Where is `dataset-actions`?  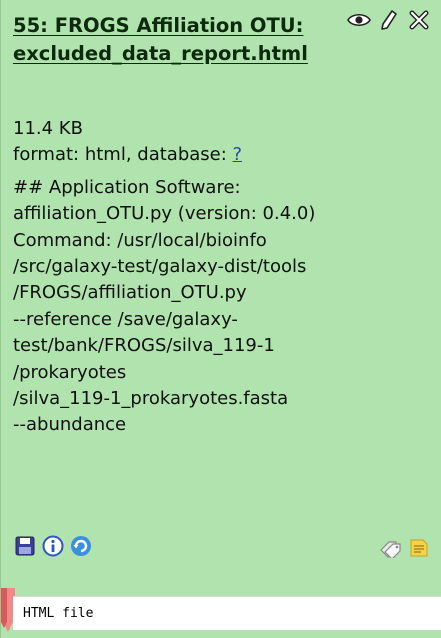
dataset-actions is located at coordinates (389, 20).